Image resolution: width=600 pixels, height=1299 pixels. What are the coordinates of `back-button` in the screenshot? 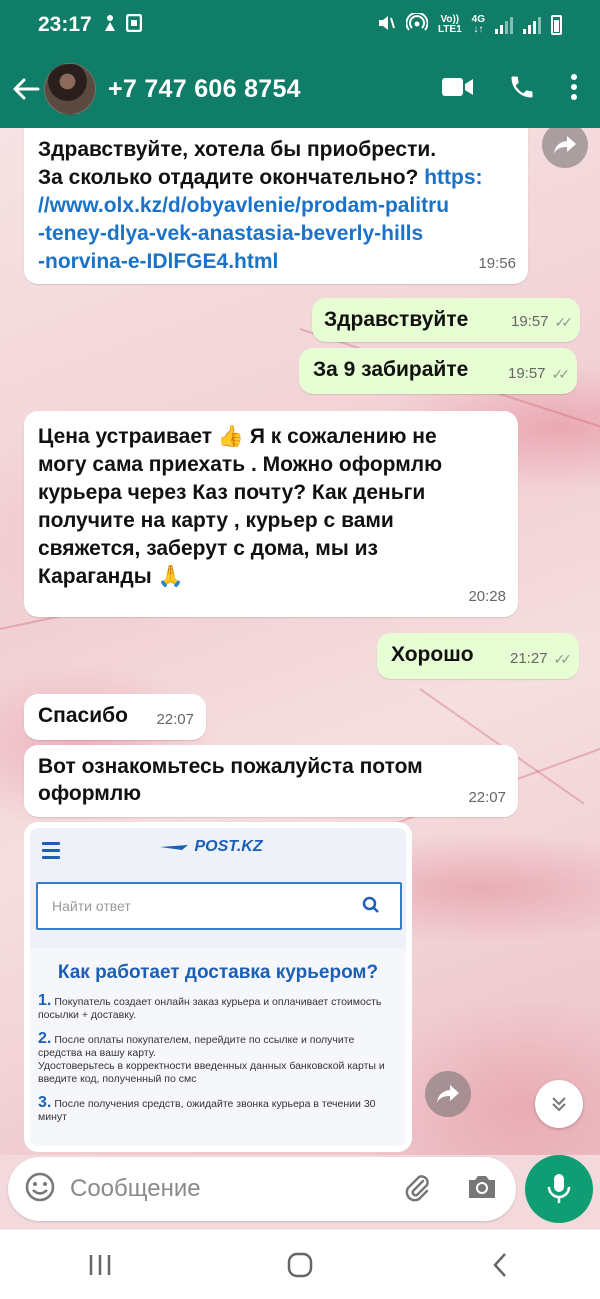 It's located at (26, 89).